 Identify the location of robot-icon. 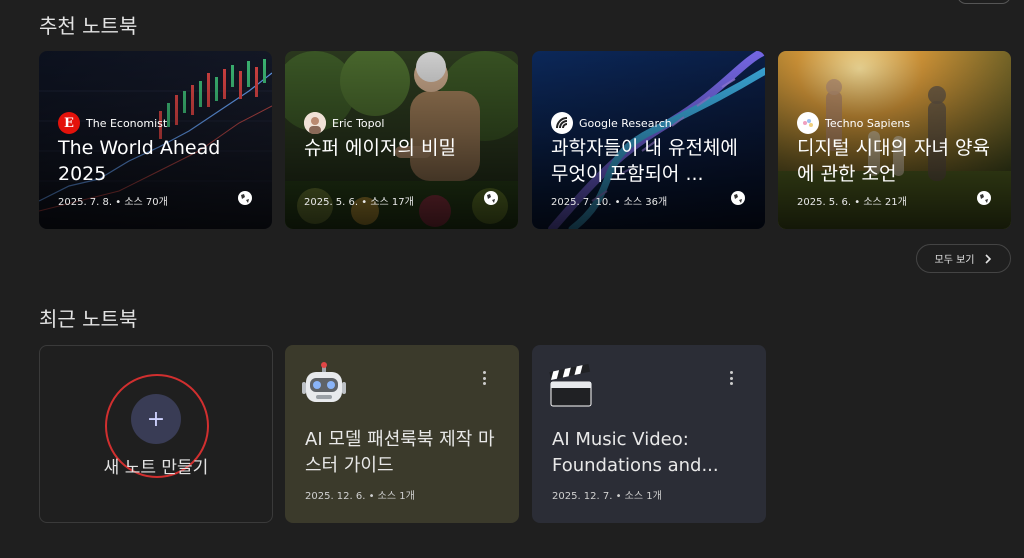
(324, 382).